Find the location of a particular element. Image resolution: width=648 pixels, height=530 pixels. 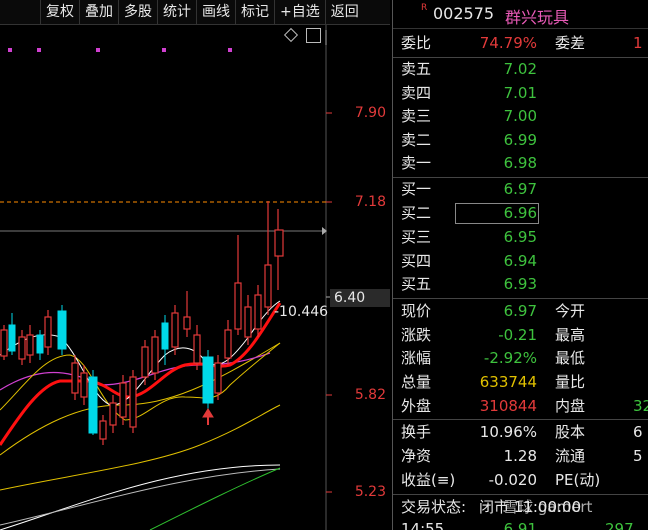

order-row: 卖一 6.98 is located at coordinates (520, 163).